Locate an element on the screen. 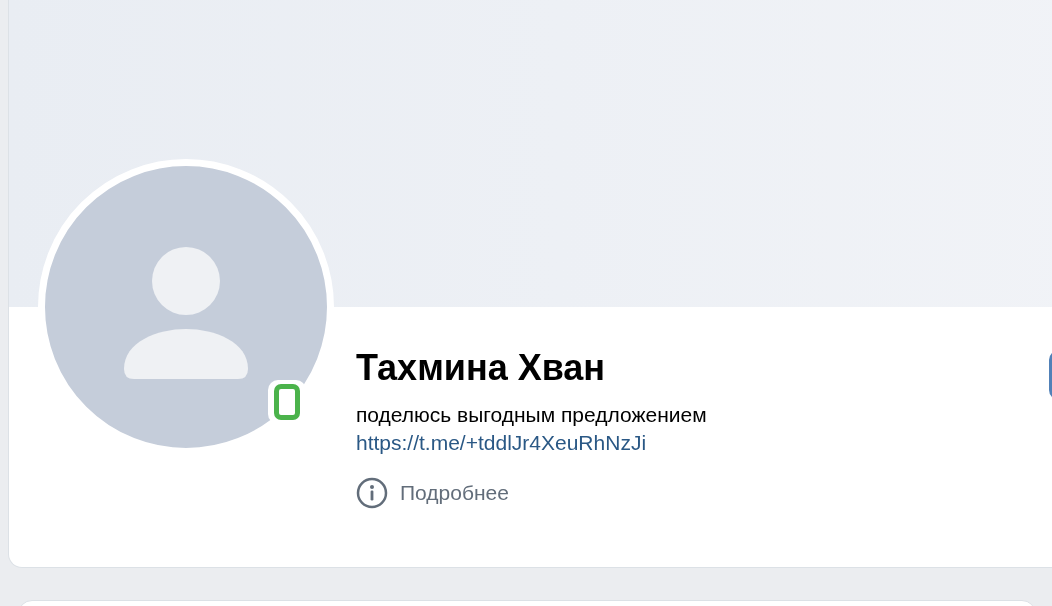 The height and width of the screenshot is (606, 1052). person-silhouette-icon is located at coordinates (186, 314).